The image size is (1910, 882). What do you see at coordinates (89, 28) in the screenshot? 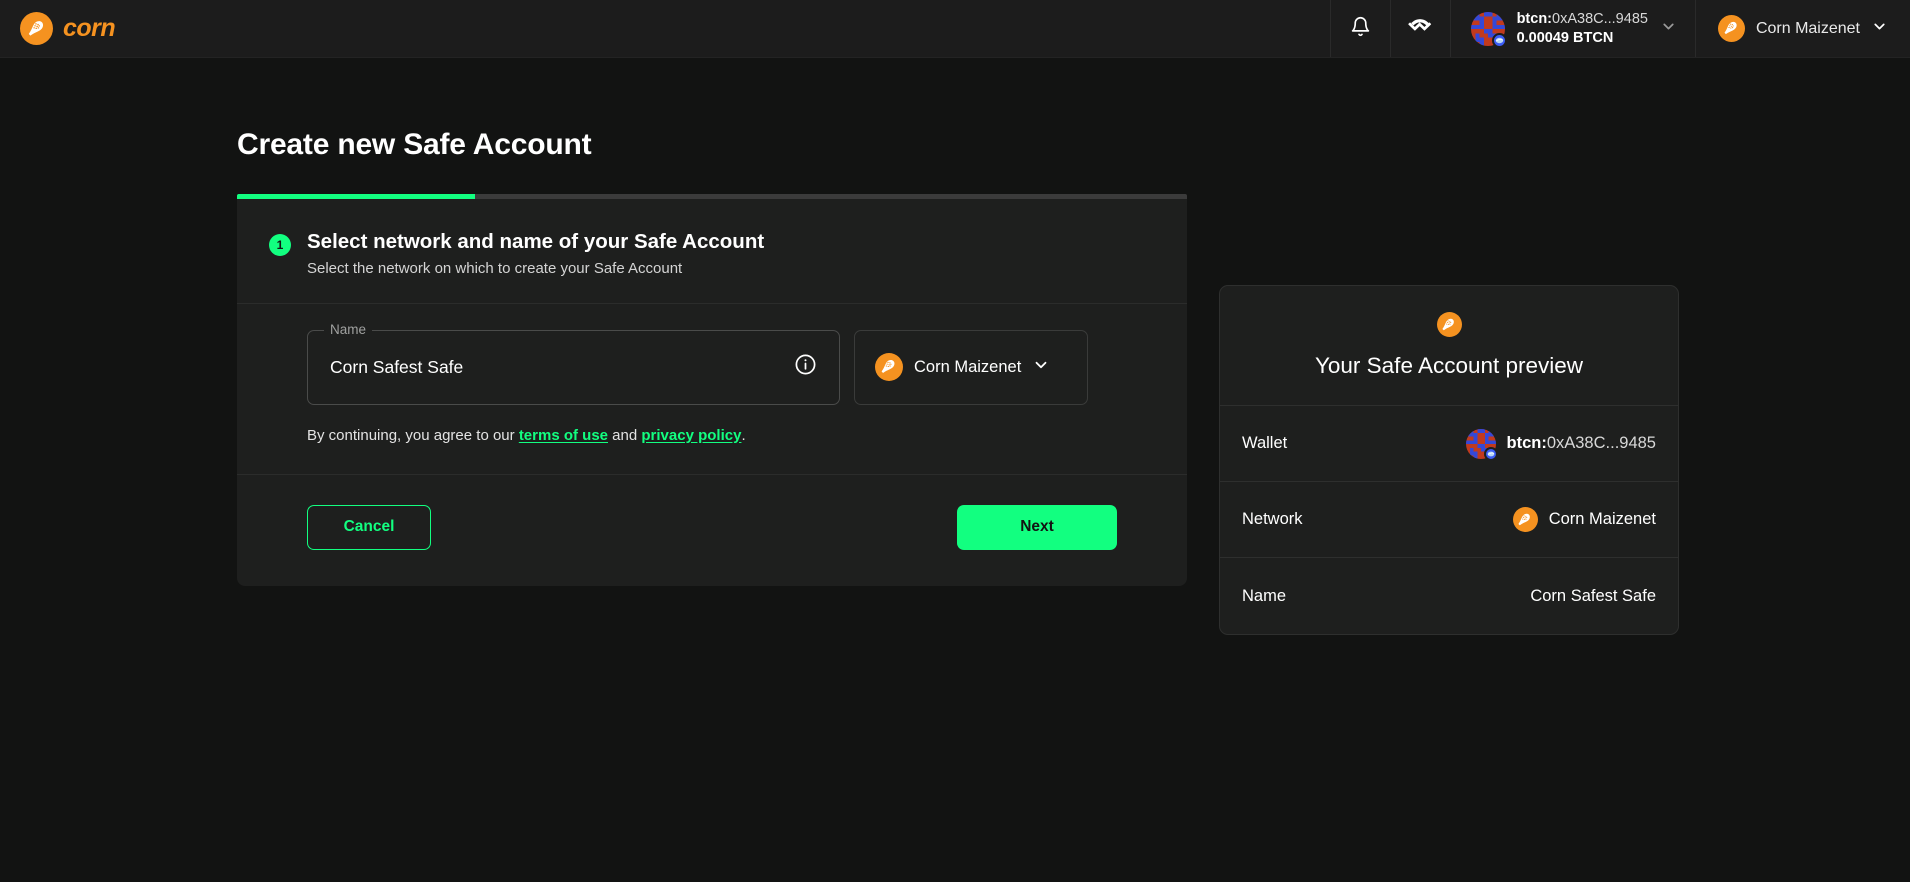
I see `brand-name: corn` at bounding box center [89, 28].